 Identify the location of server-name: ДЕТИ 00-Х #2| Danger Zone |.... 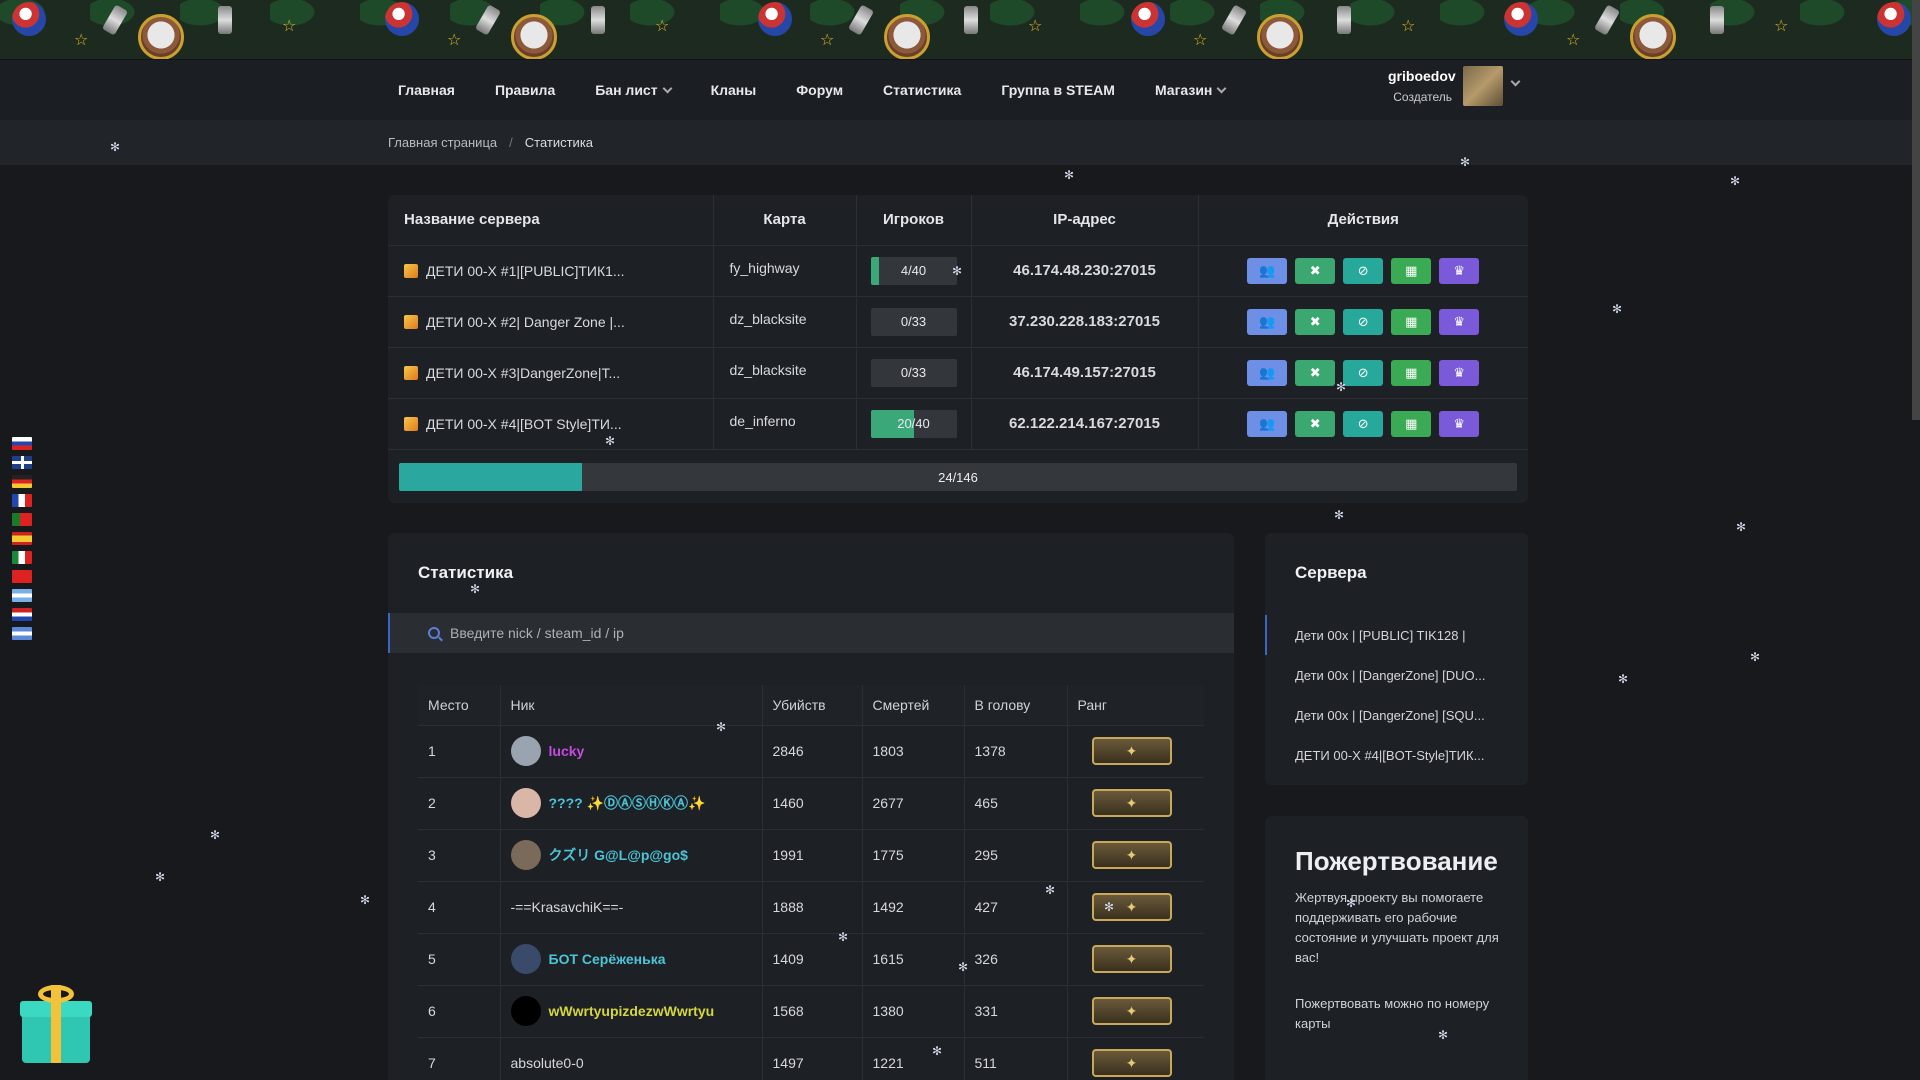
(550, 322).